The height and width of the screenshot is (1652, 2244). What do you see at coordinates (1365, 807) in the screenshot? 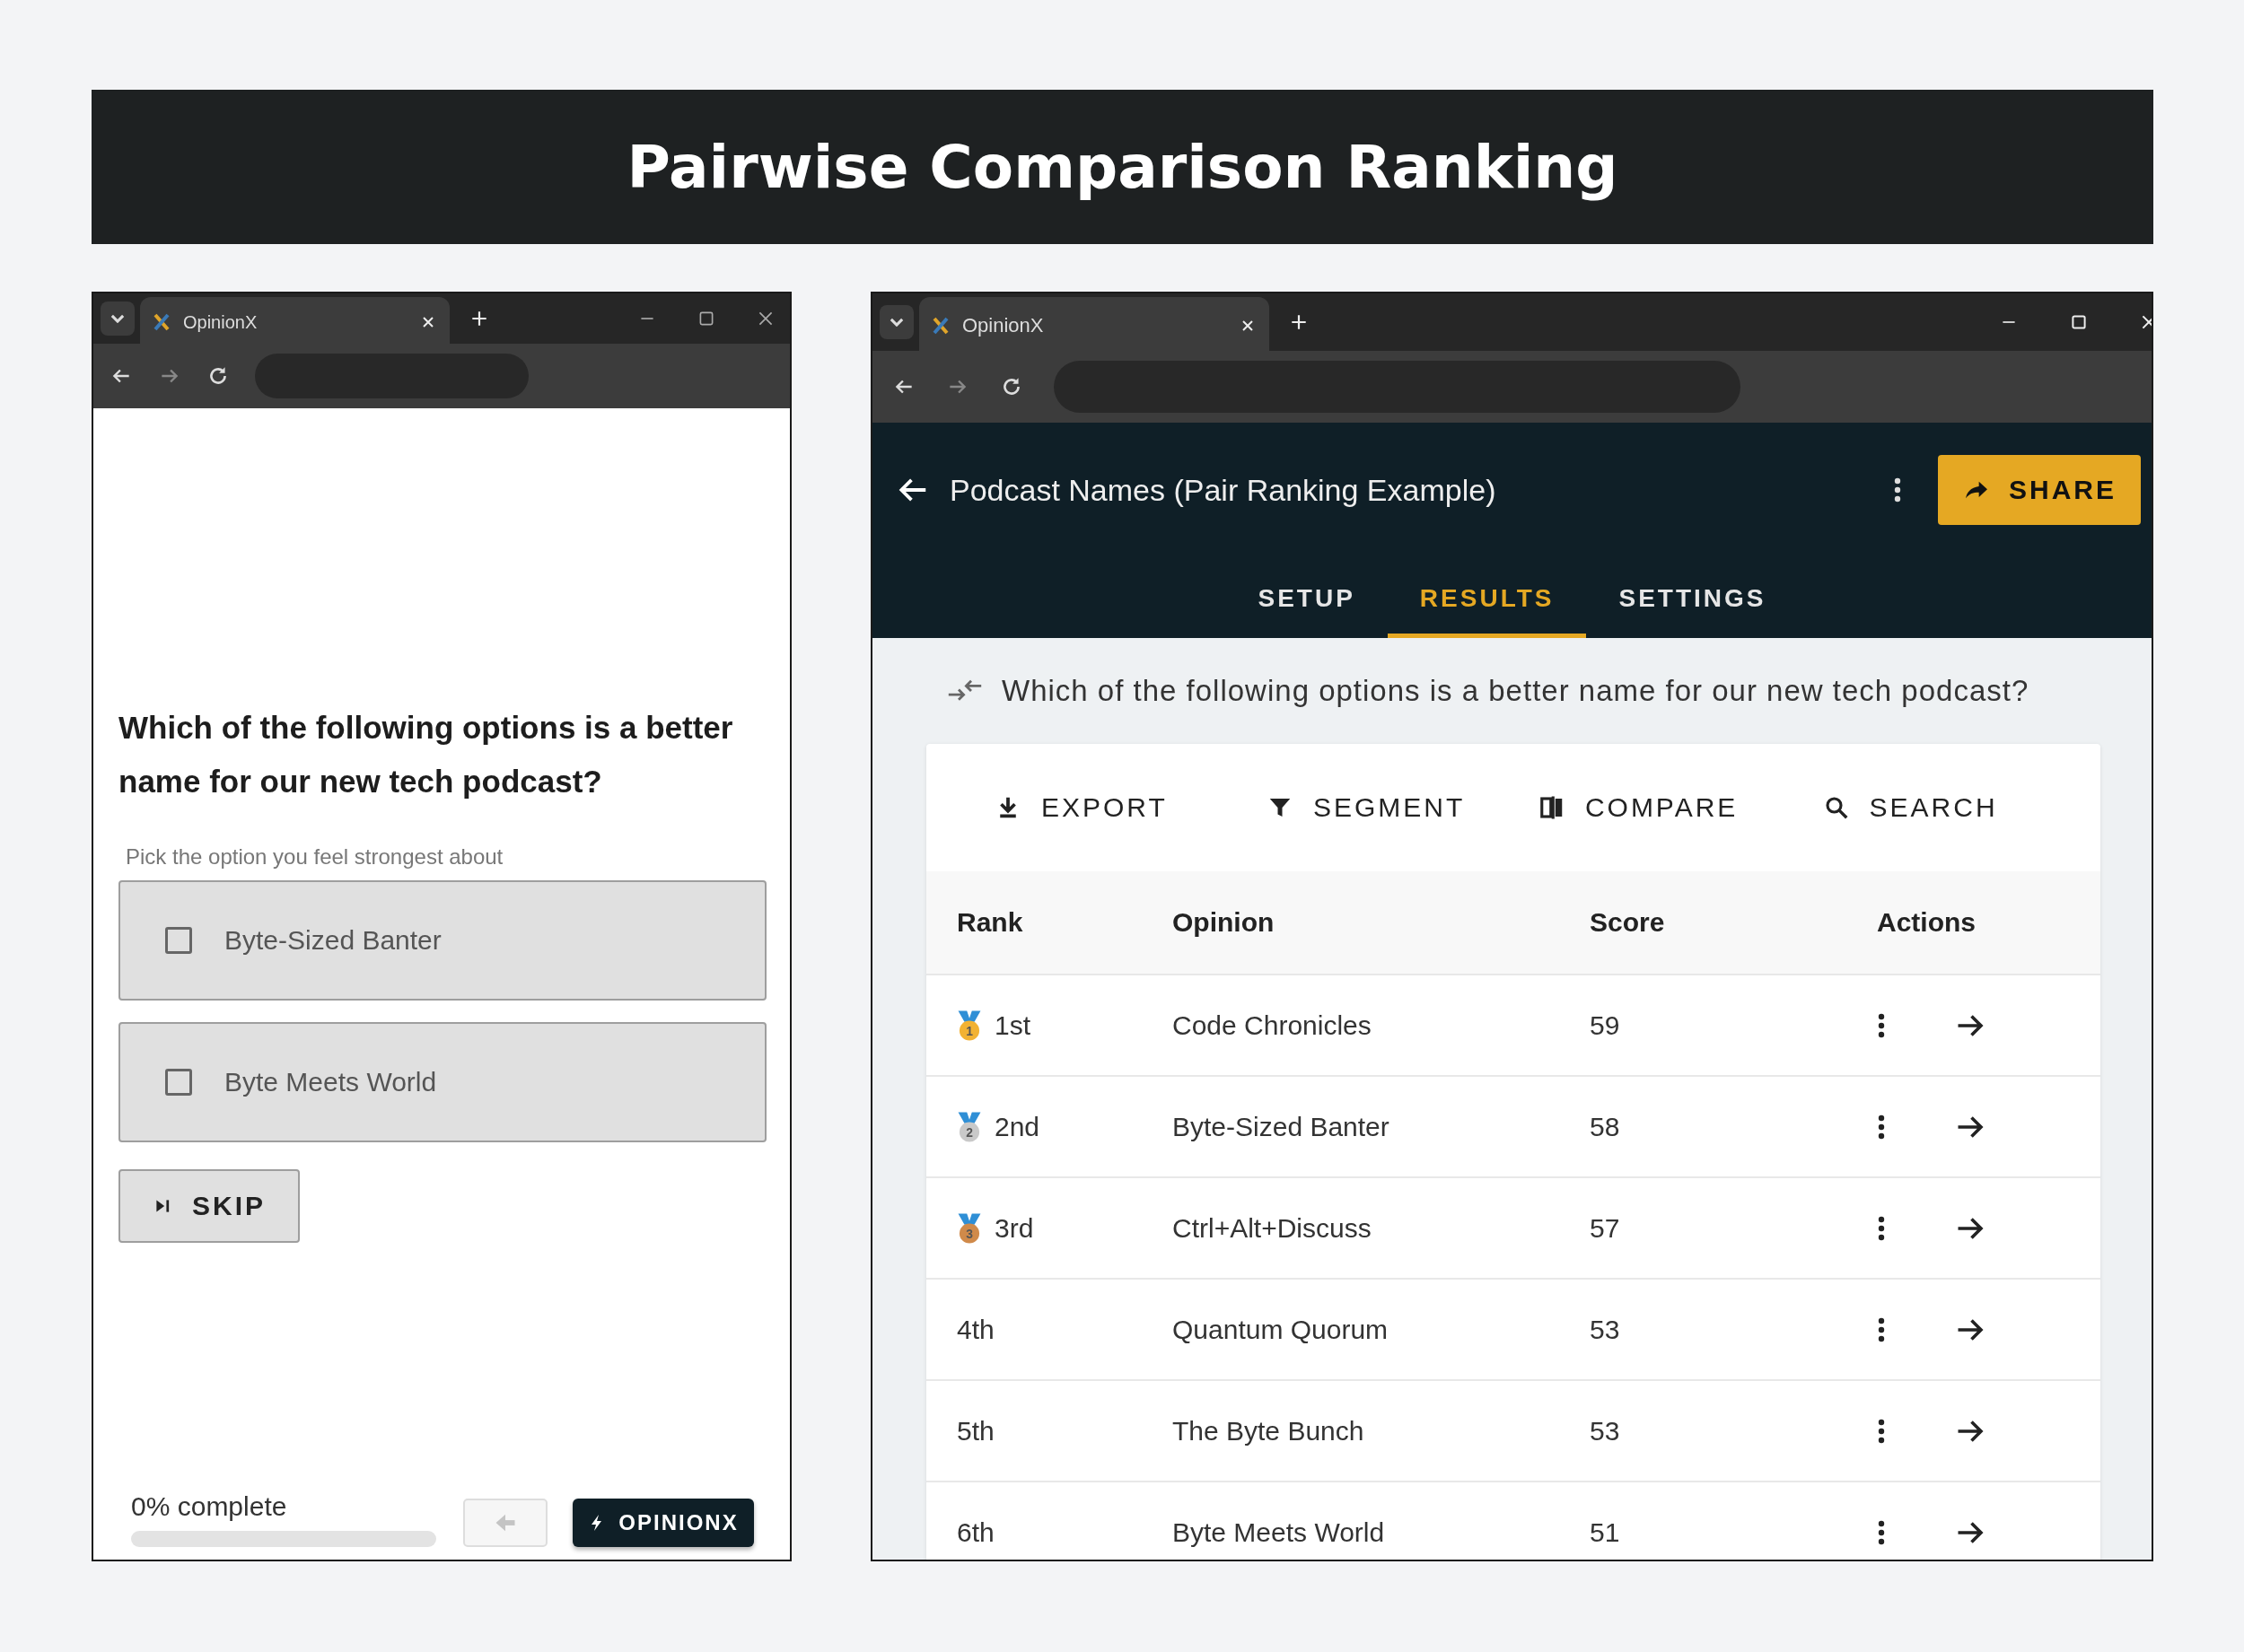
I see `toolbar-button: SEGMENT` at bounding box center [1365, 807].